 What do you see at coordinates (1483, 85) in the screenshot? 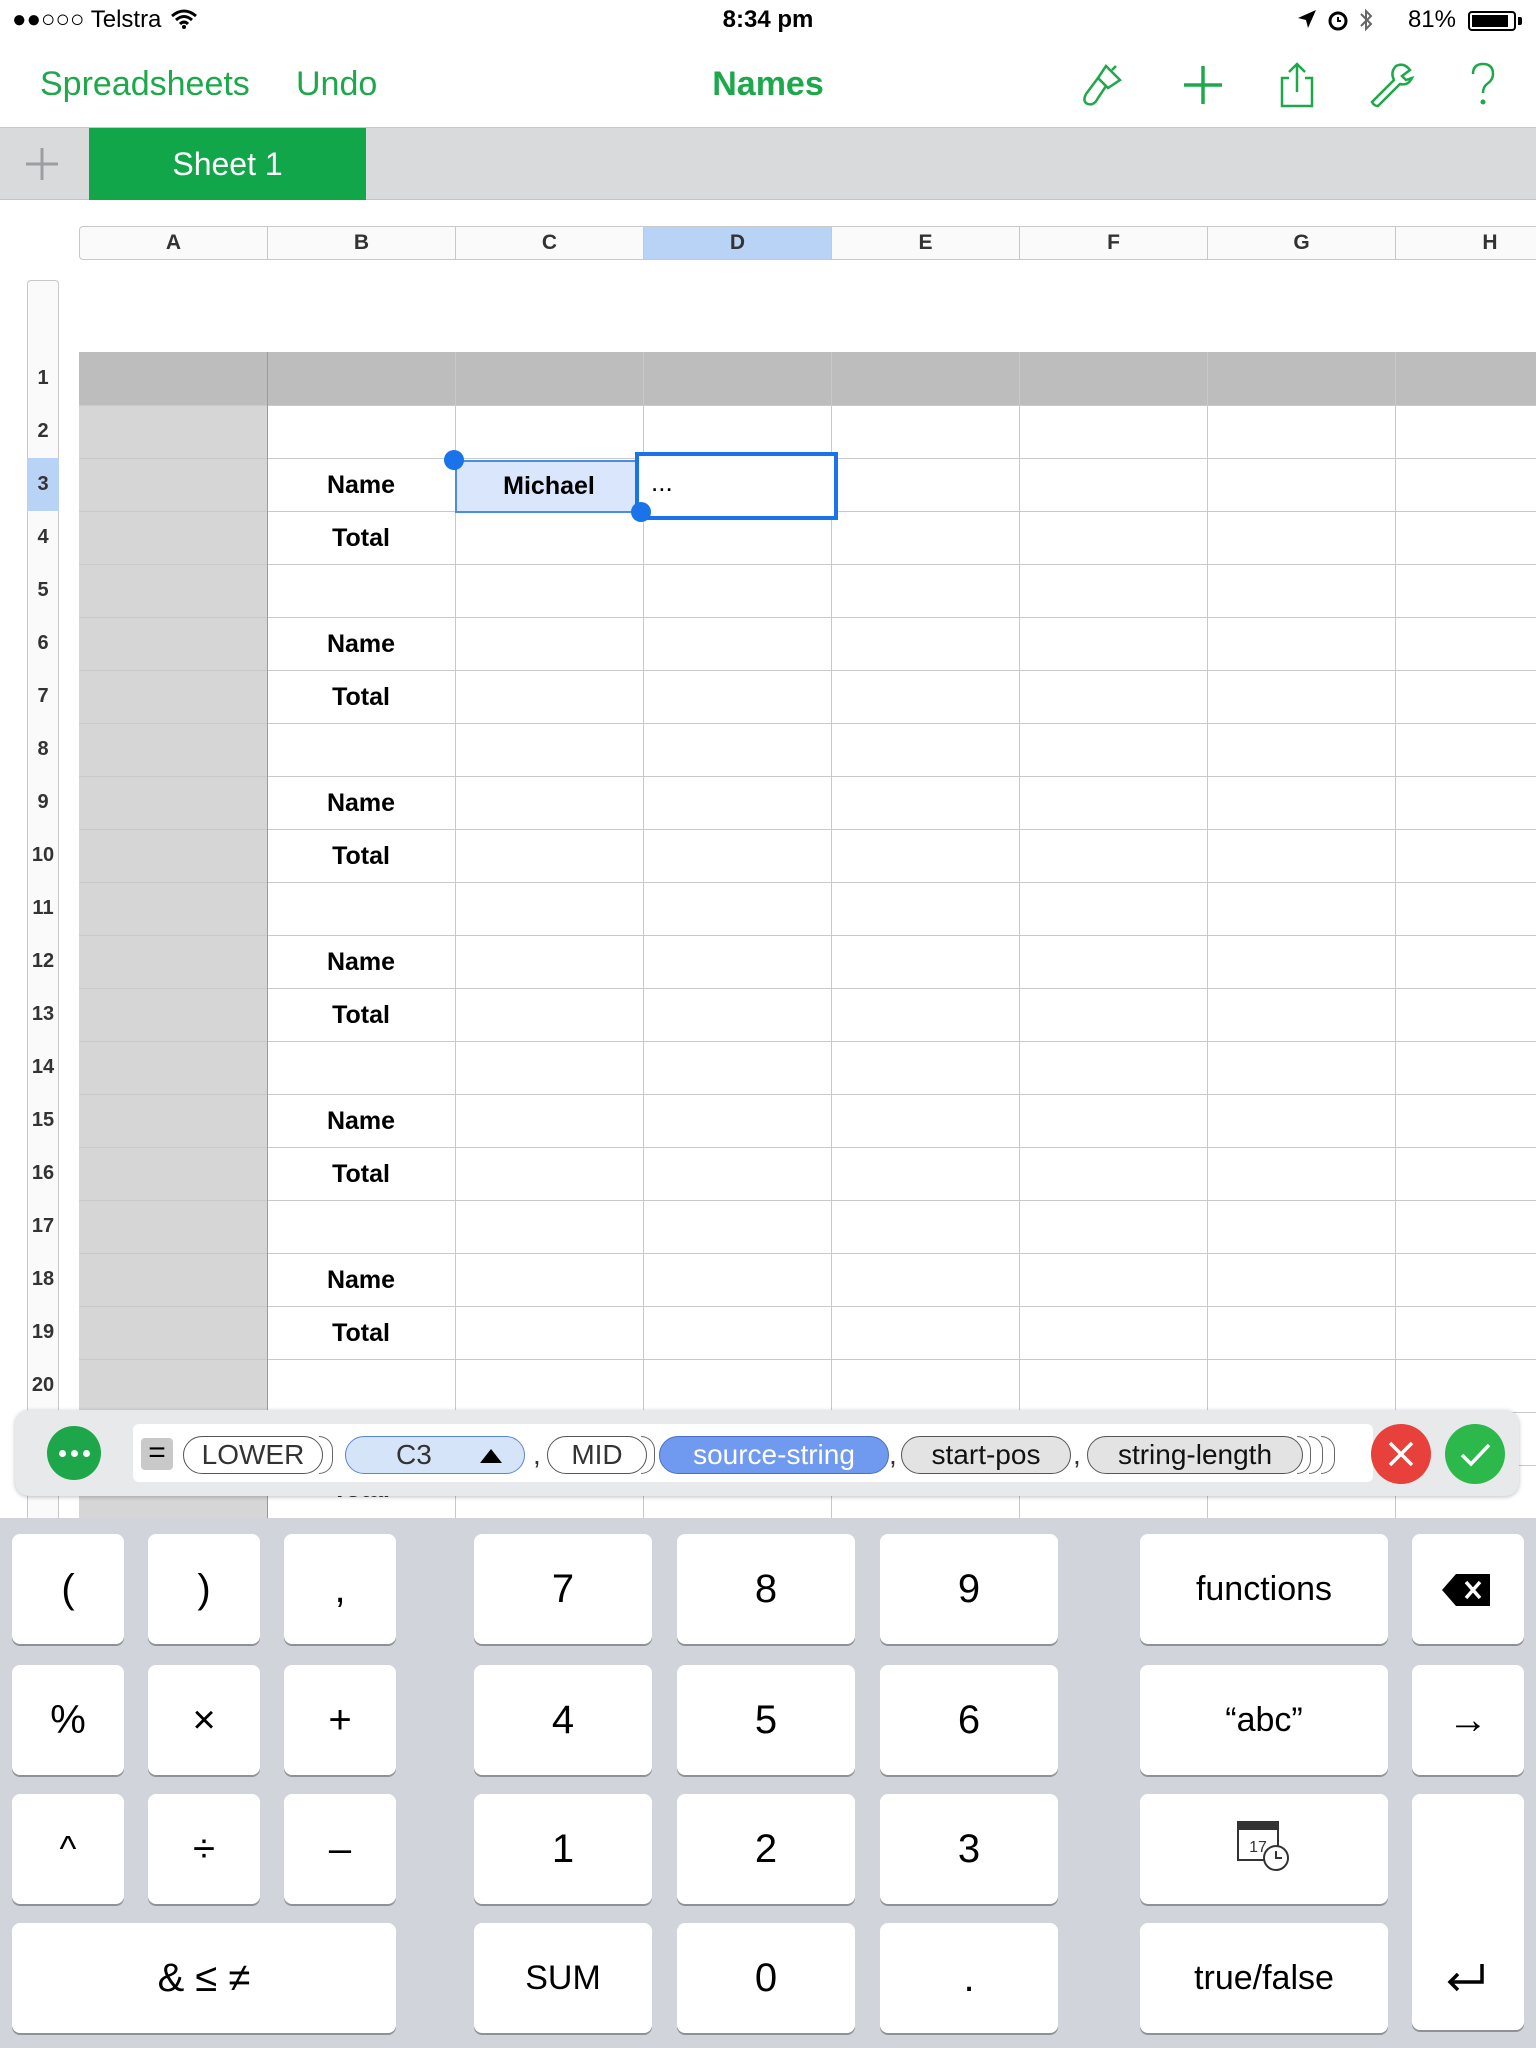
I see `help-icon` at bounding box center [1483, 85].